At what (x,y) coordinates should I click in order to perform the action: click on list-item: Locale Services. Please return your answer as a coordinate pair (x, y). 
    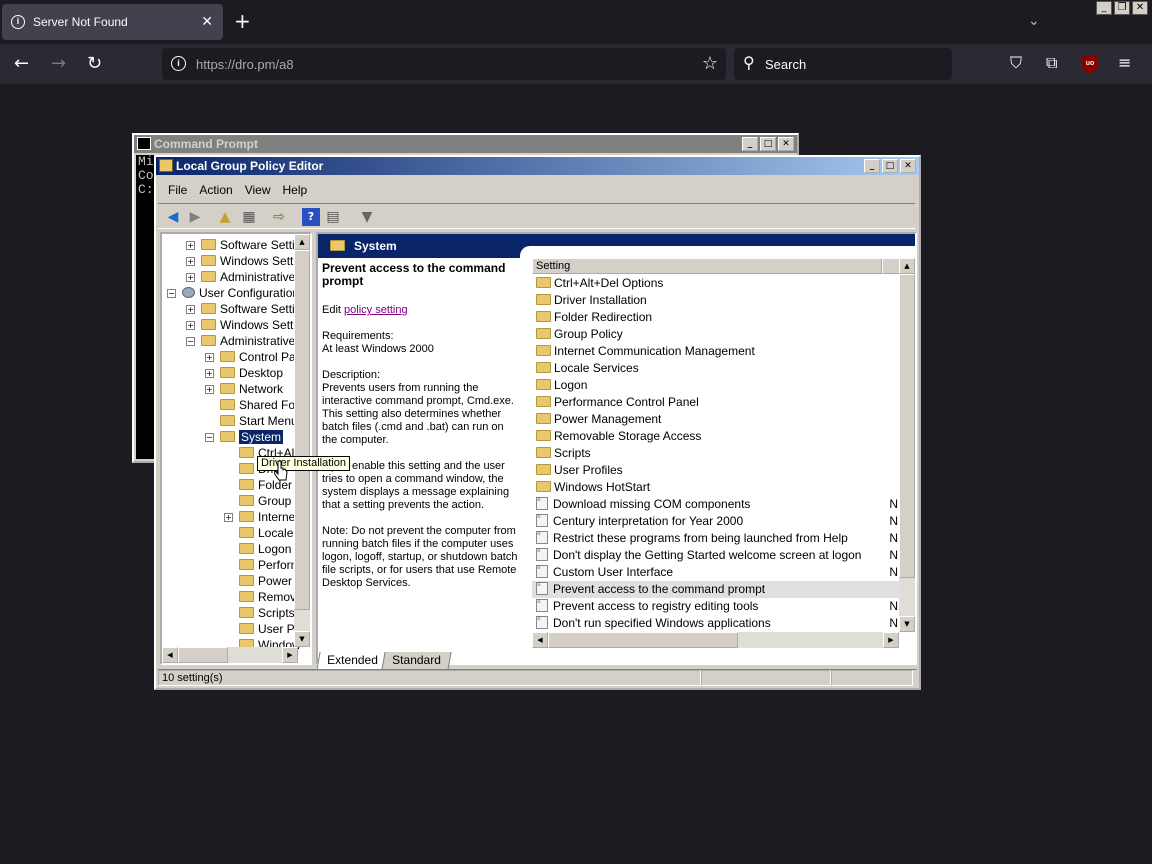
    Looking at the image, I should click on (716, 368).